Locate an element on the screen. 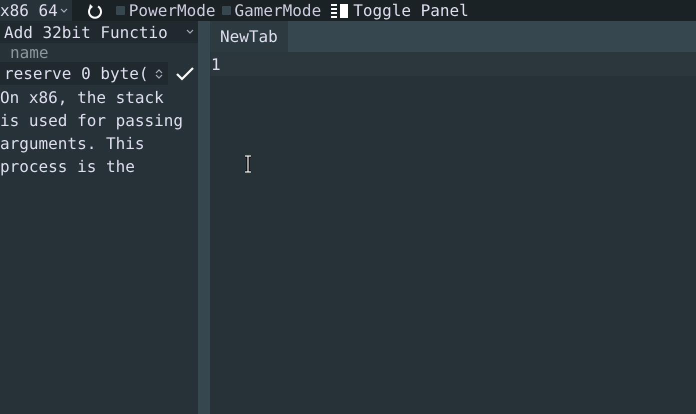 This screenshot has height=414, width=696. gamer-mode-checkbox: GamerMode is located at coordinates (272, 10).